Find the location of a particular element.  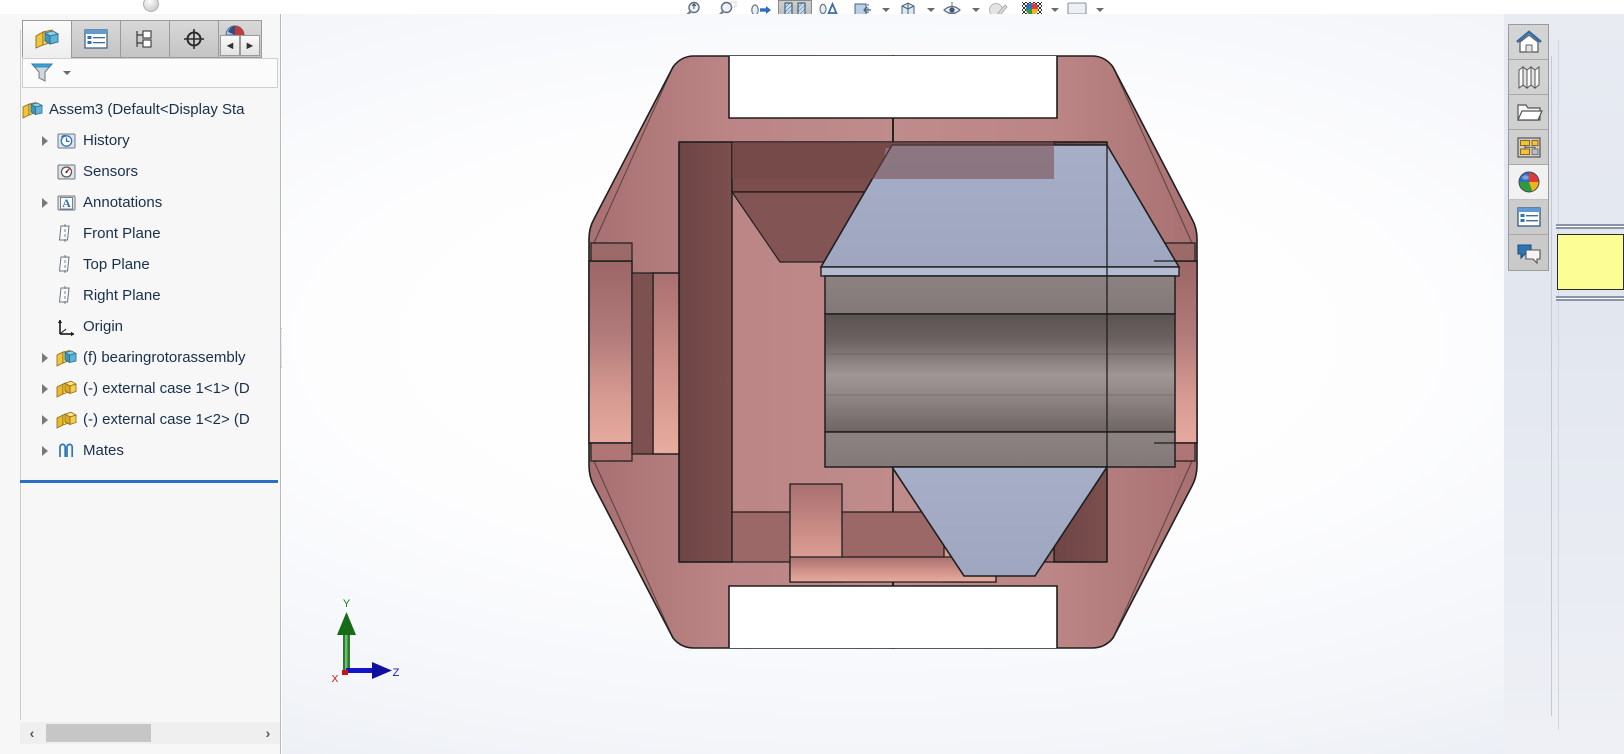

scroll-left-button: ‹ is located at coordinates (32, 733).